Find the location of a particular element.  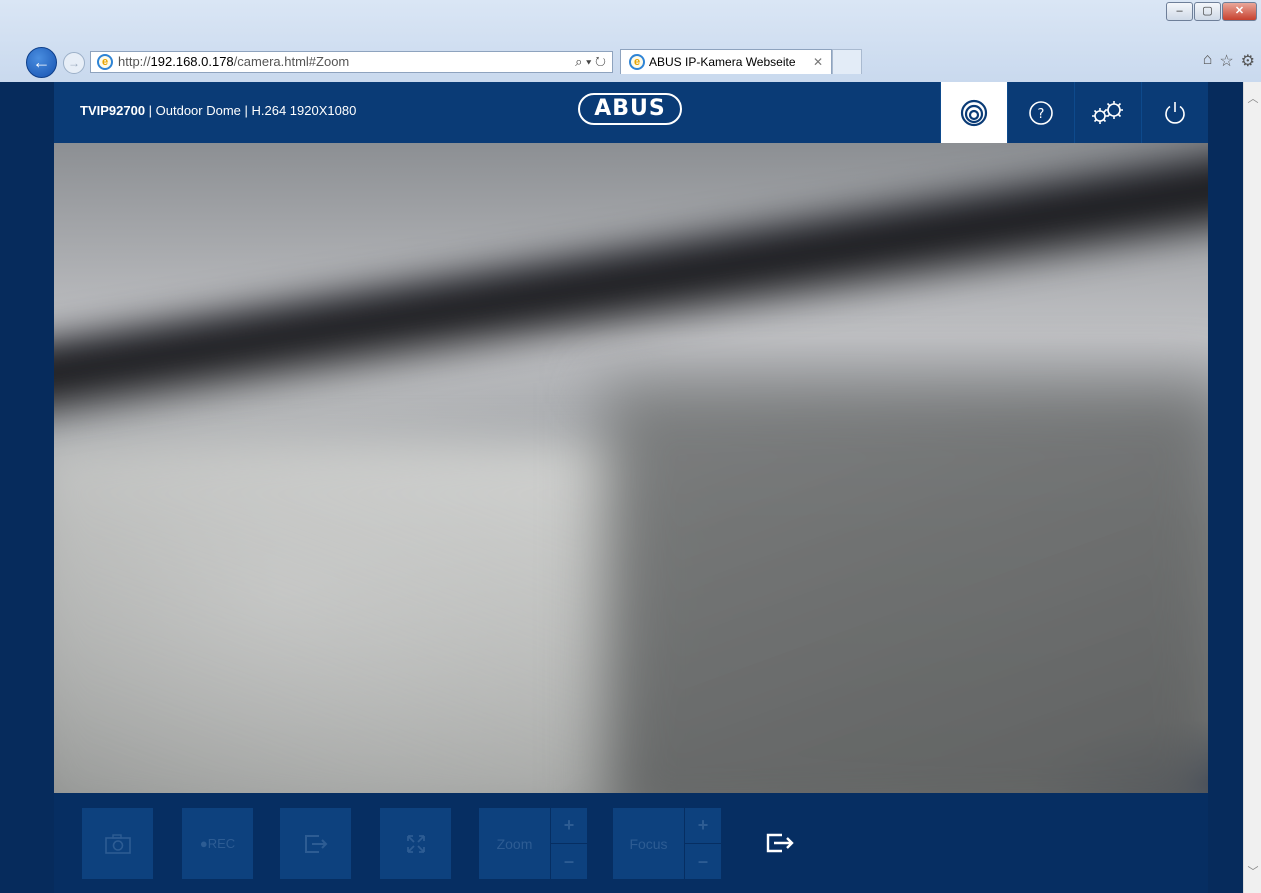

window-controls: – ▢ ✕ is located at coordinates (1211, 11).